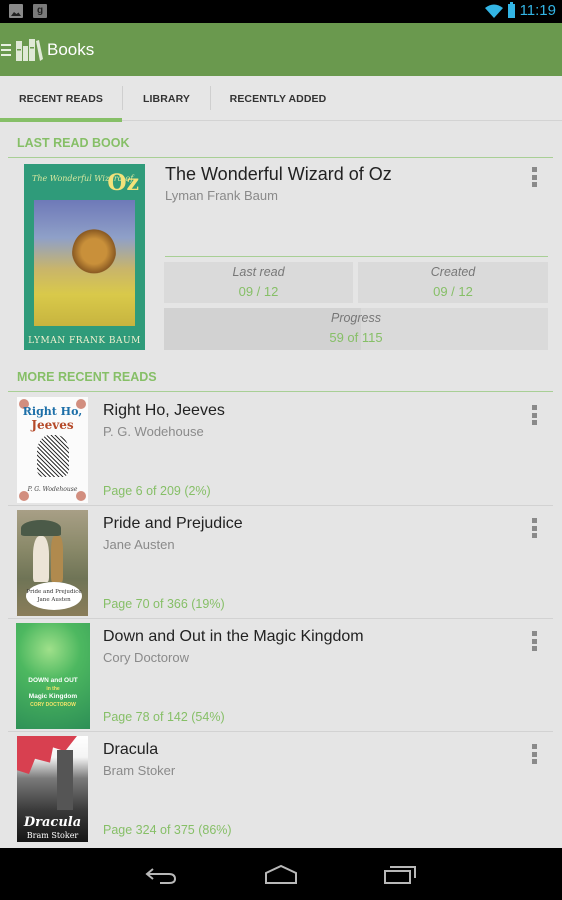  What do you see at coordinates (94, 254) in the screenshot?
I see `lion-illustration` at bounding box center [94, 254].